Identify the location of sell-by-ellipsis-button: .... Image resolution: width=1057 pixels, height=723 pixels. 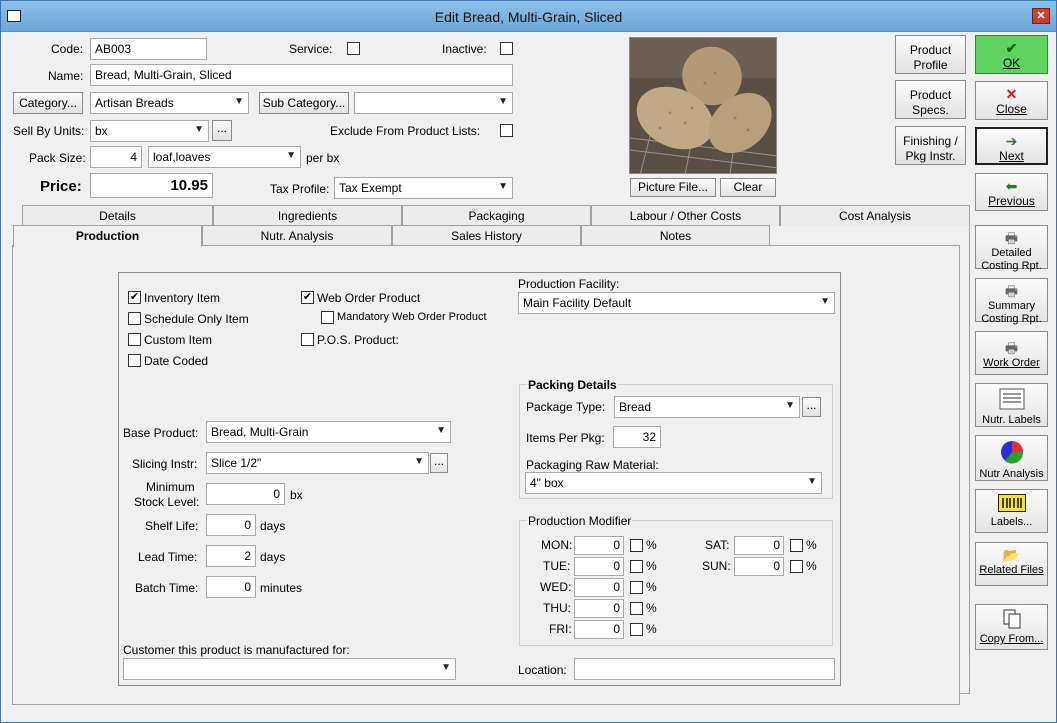
(222, 130).